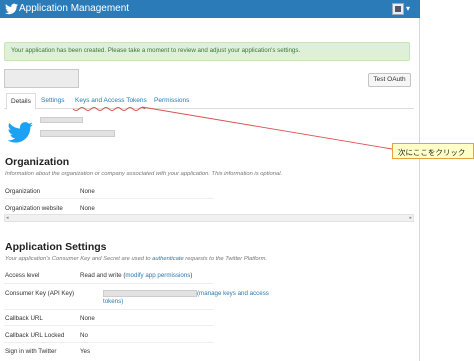  Describe the element at coordinates (11, 9) in the screenshot. I see `twitter-bird-icon` at that location.